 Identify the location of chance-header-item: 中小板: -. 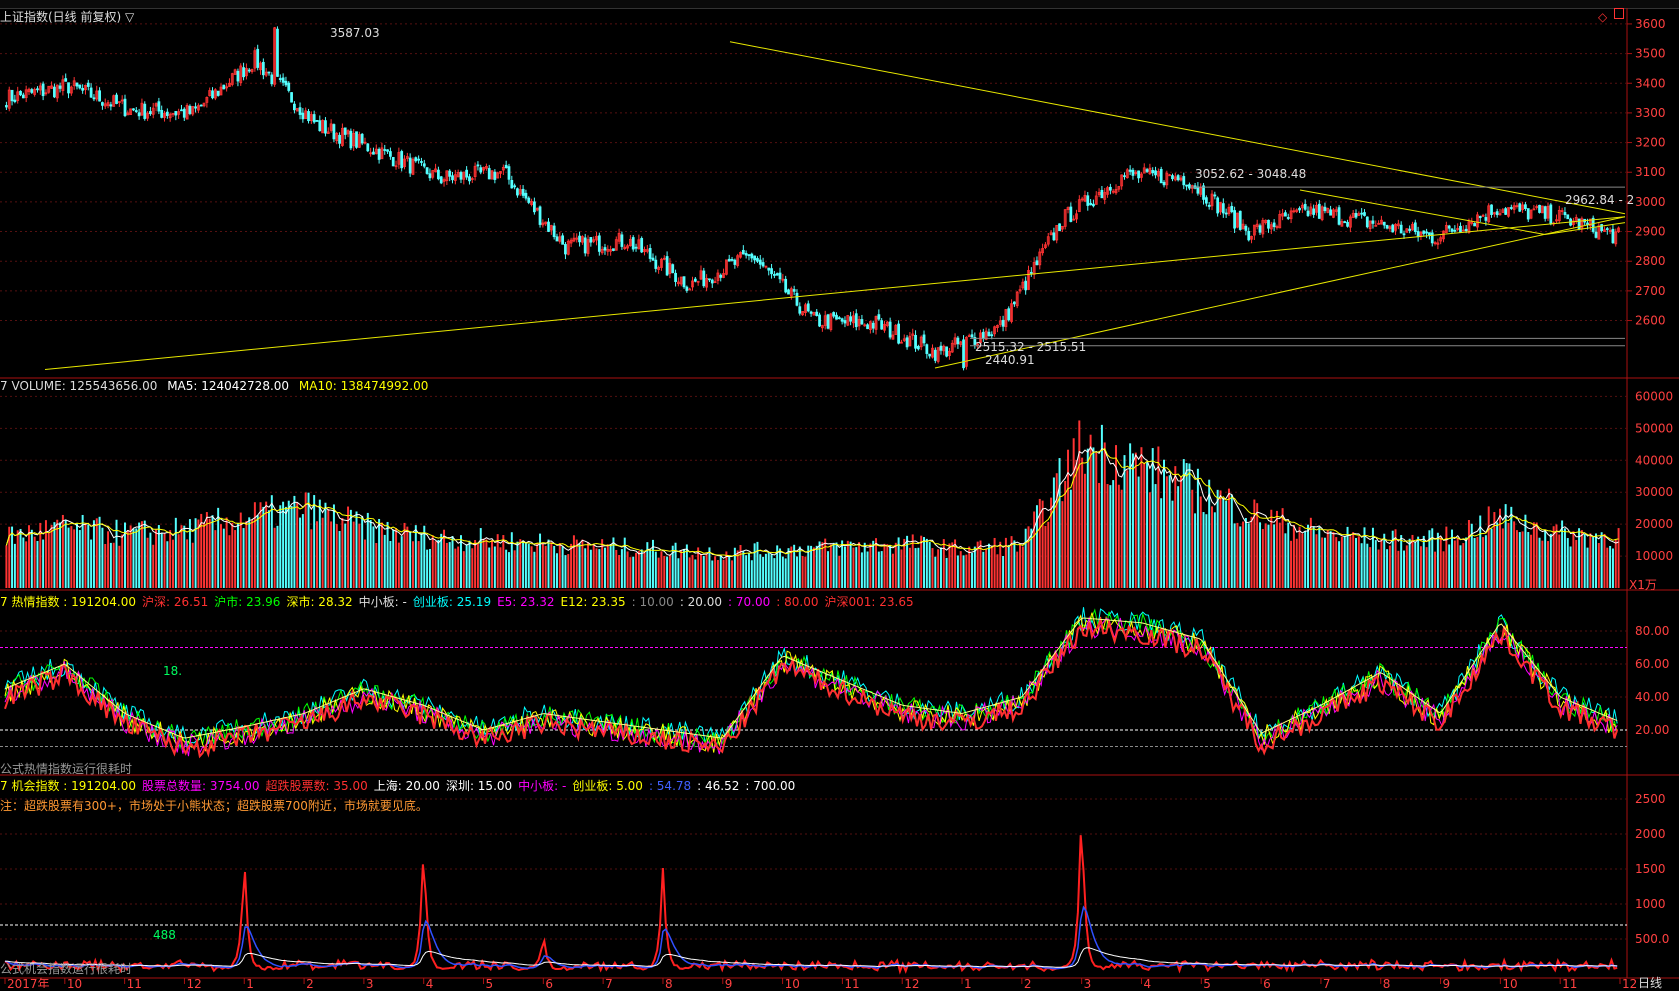
(542, 786).